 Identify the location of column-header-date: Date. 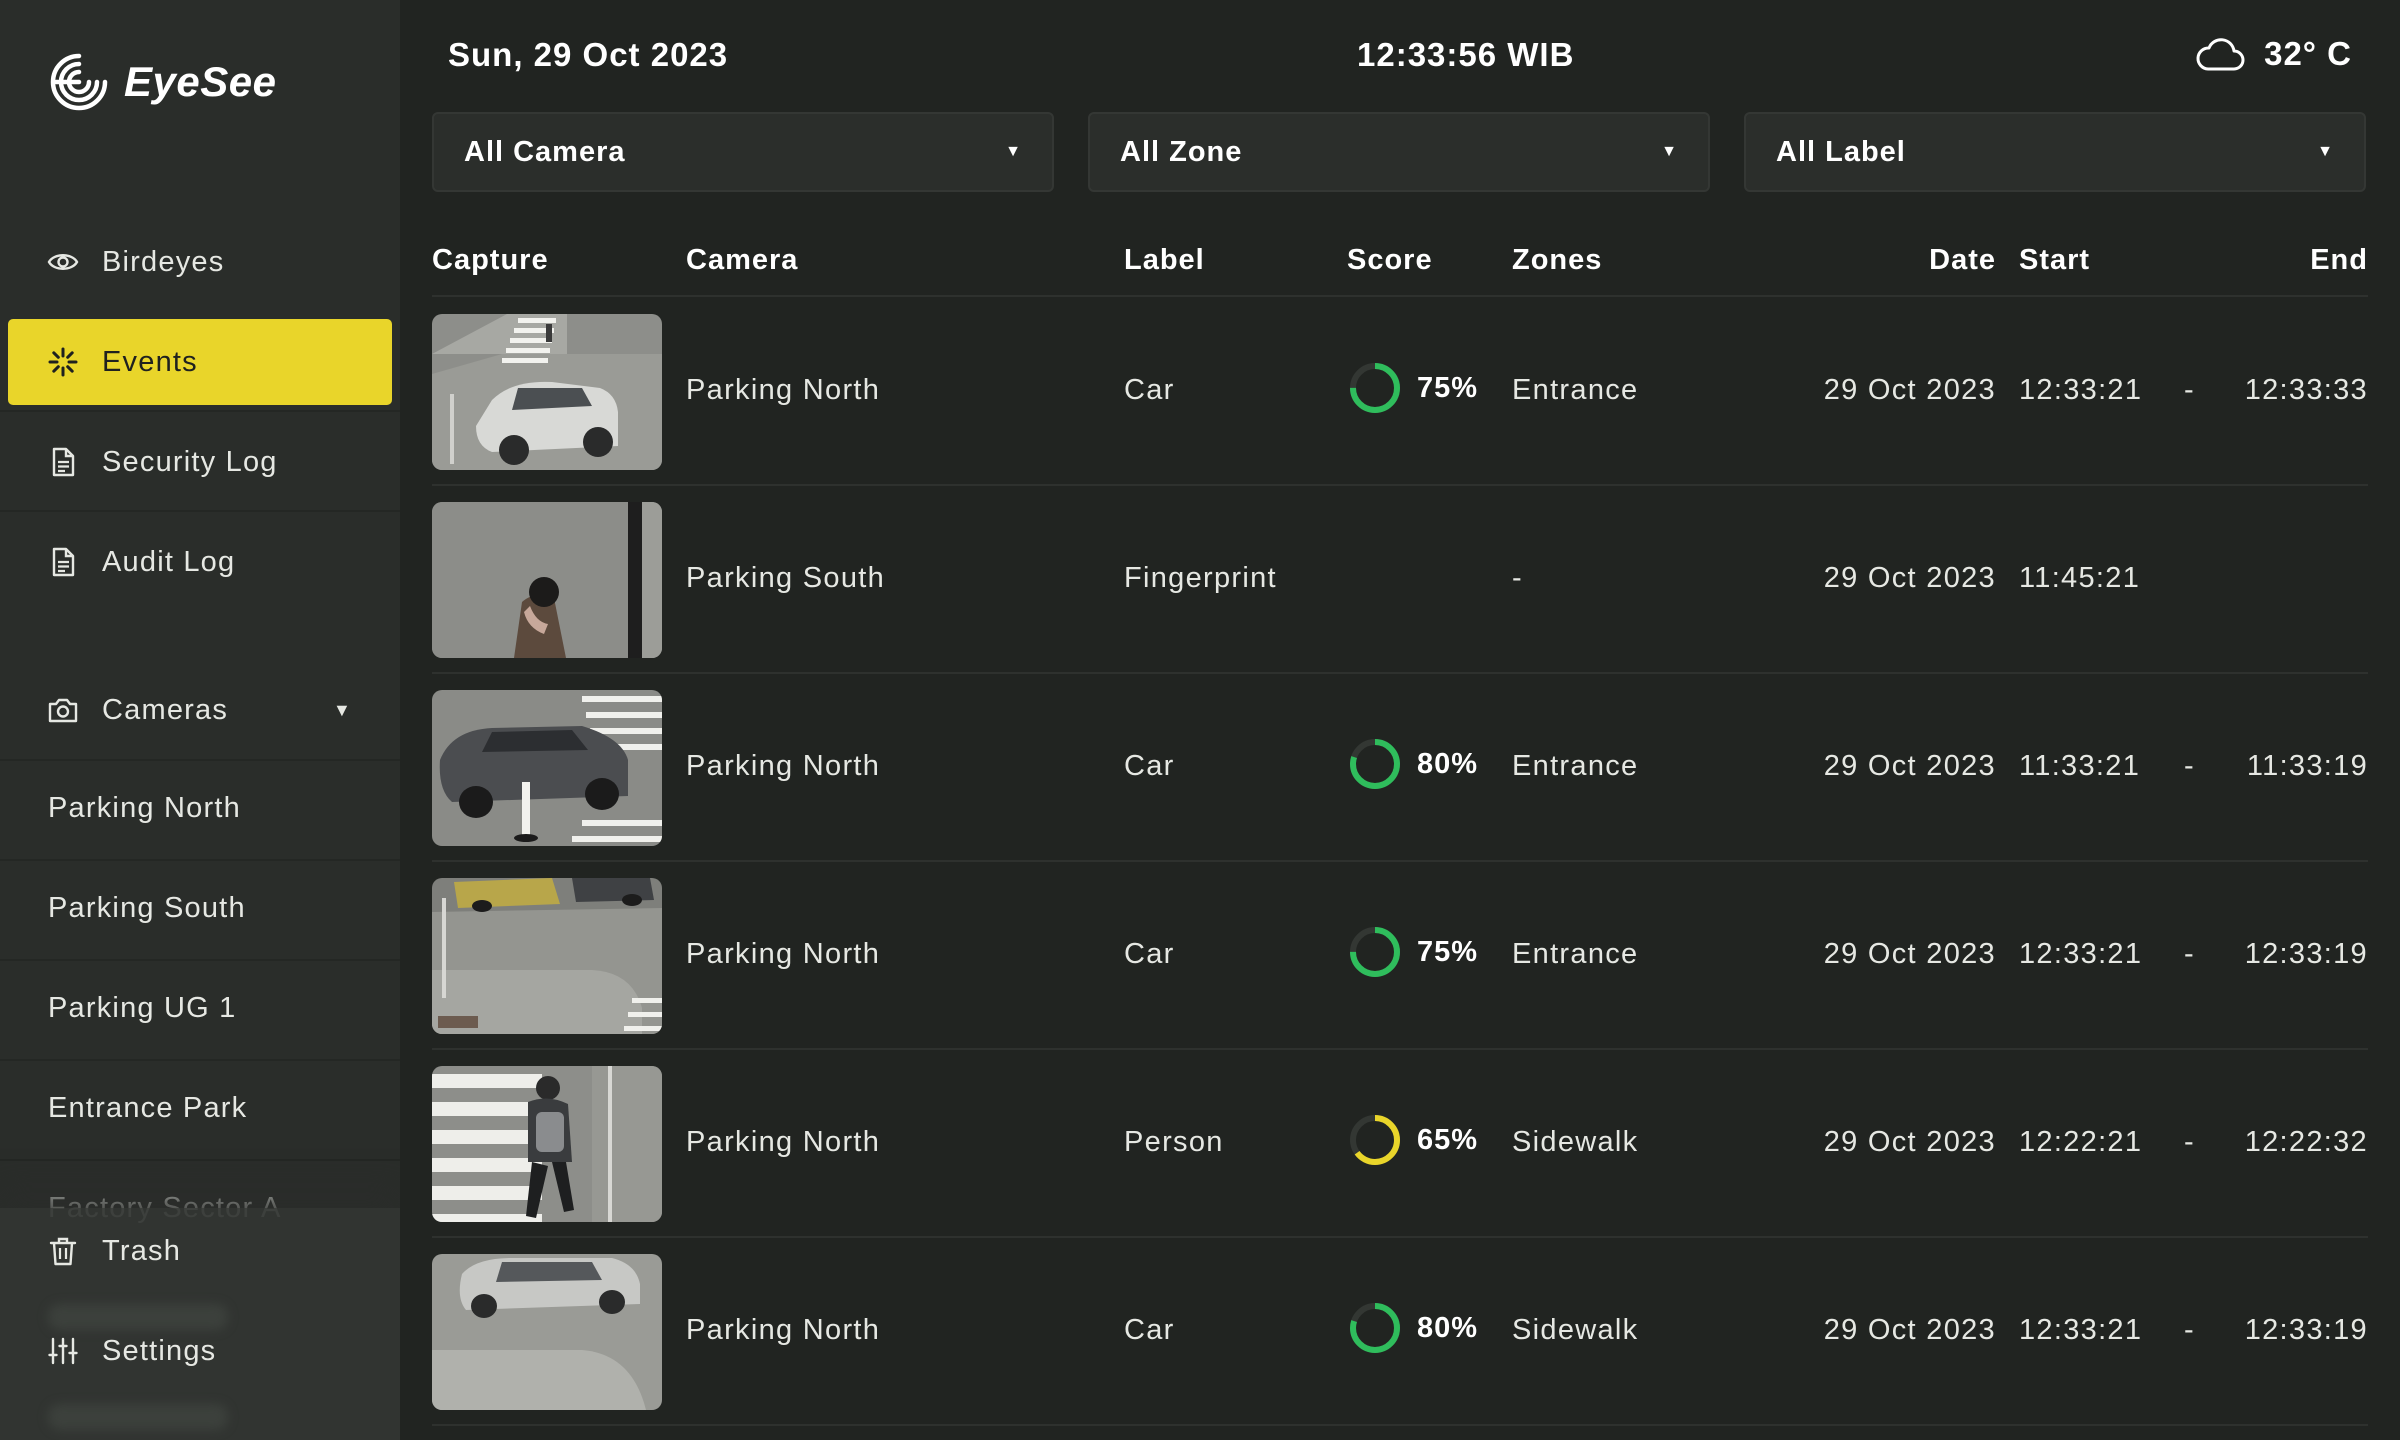
(1962, 260).